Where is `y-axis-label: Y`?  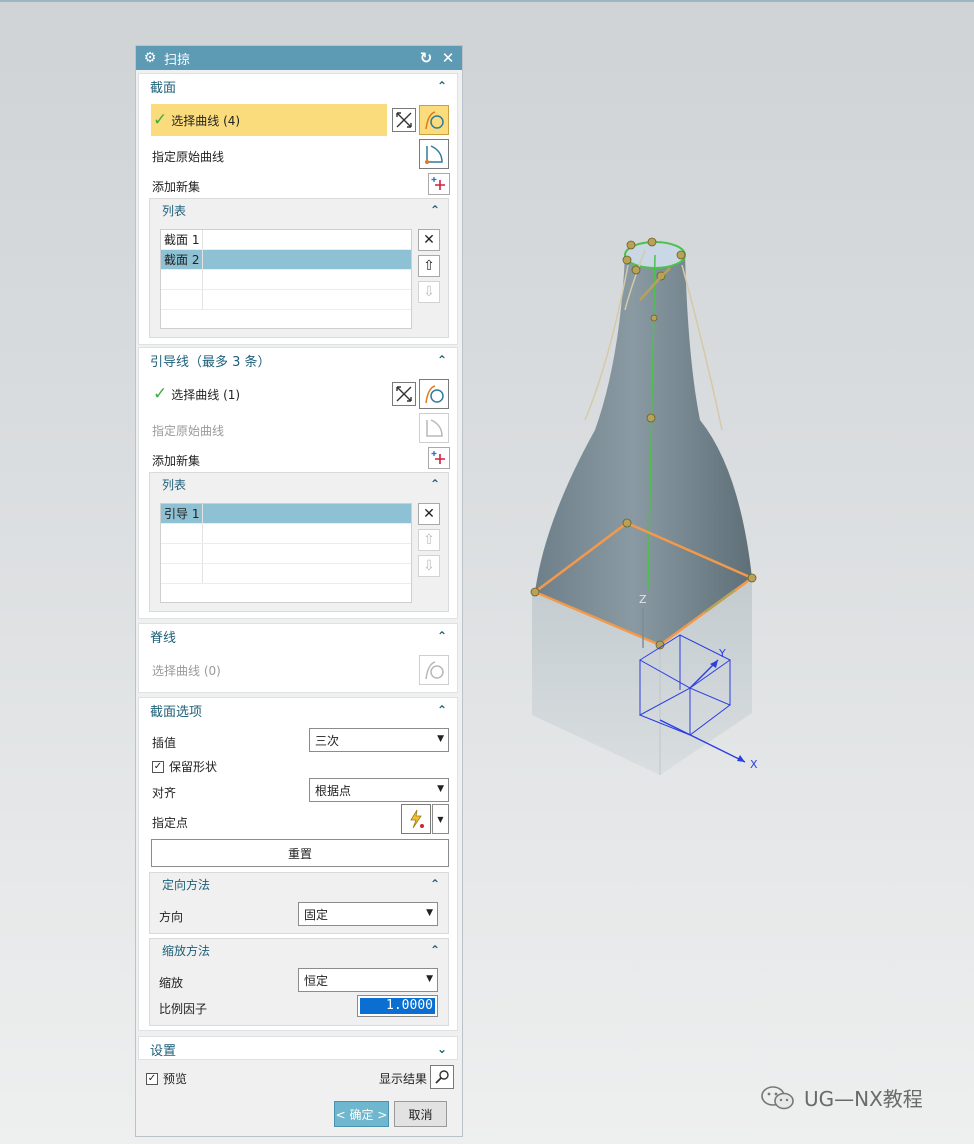 y-axis-label: Y is located at coordinates (722, 653).